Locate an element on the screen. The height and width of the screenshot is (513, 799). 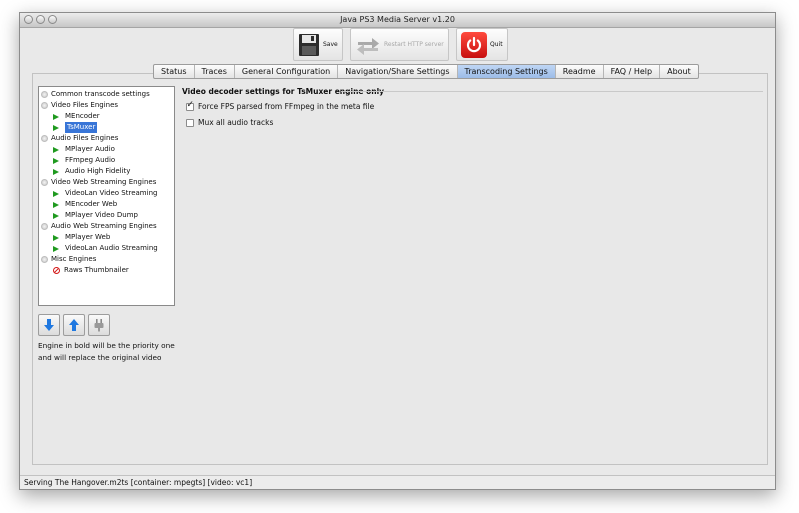
tree-item-label: MPlayer Web is located at coordinates (88, 237).